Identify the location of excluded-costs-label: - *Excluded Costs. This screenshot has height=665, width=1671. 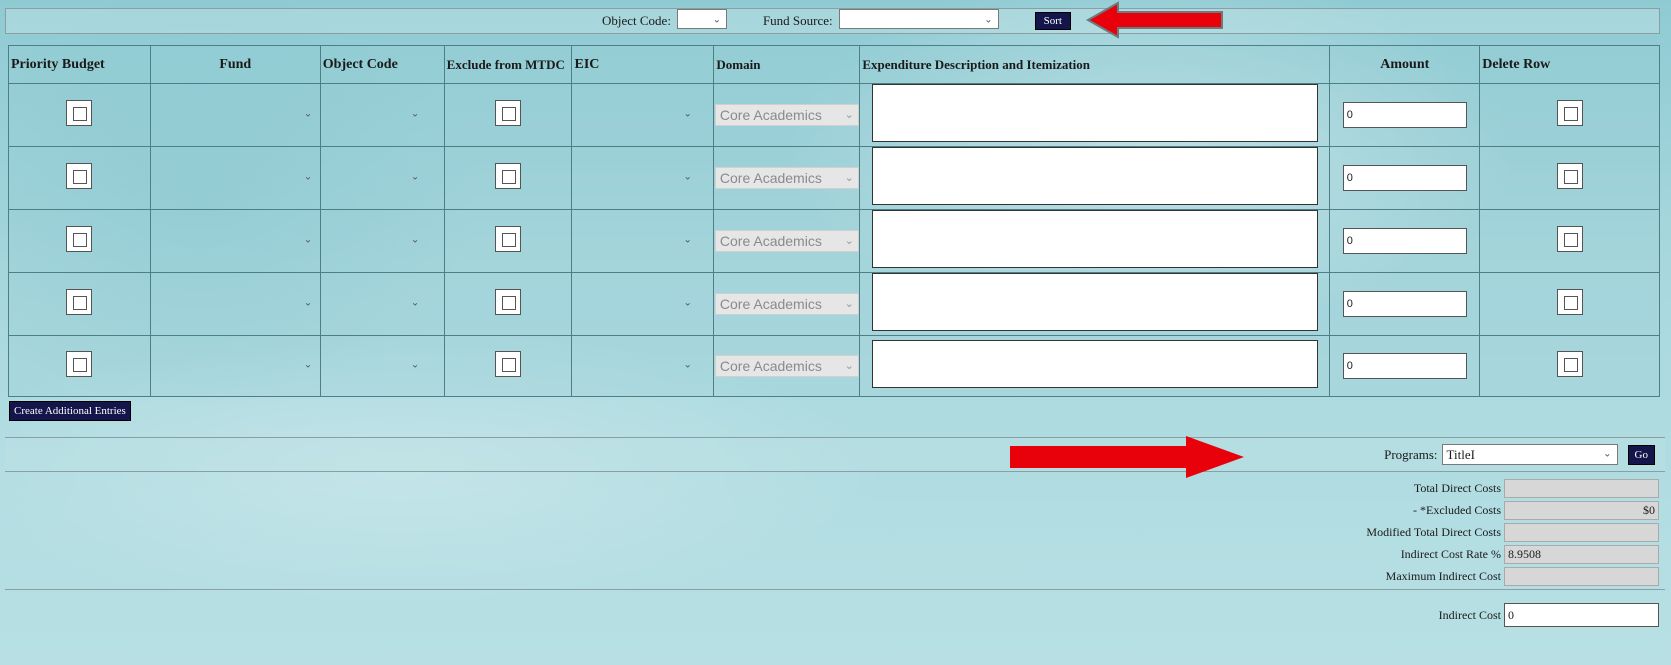
(1457, 510).